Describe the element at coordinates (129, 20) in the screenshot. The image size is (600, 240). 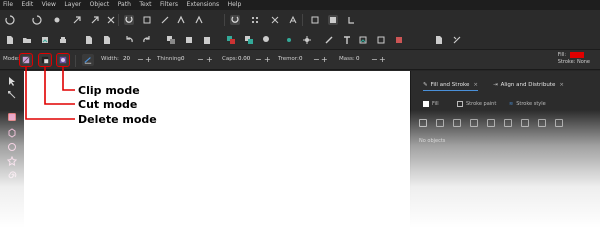
I see `snap-toggle-icon` at that location.